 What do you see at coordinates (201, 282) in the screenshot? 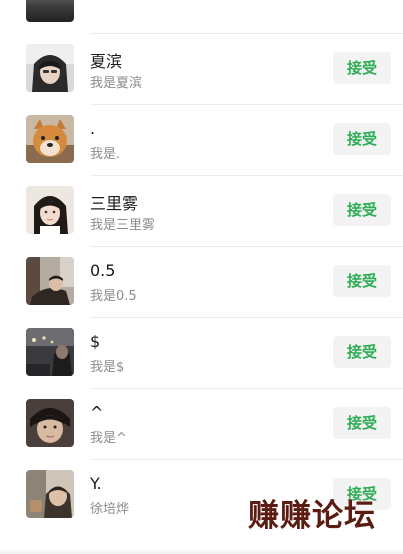
I see `list-item: 0.5 我是0.5 接受` at bounding box center [201, 282].